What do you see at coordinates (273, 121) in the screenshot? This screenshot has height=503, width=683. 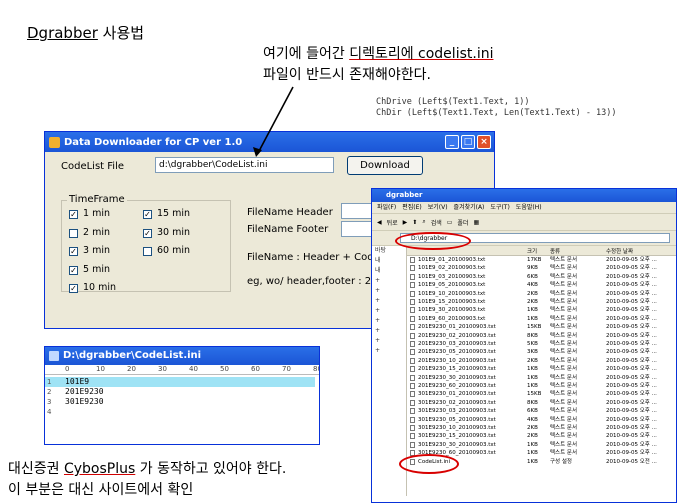 I see `pointer-arrow` at bounding box center [273, 121].